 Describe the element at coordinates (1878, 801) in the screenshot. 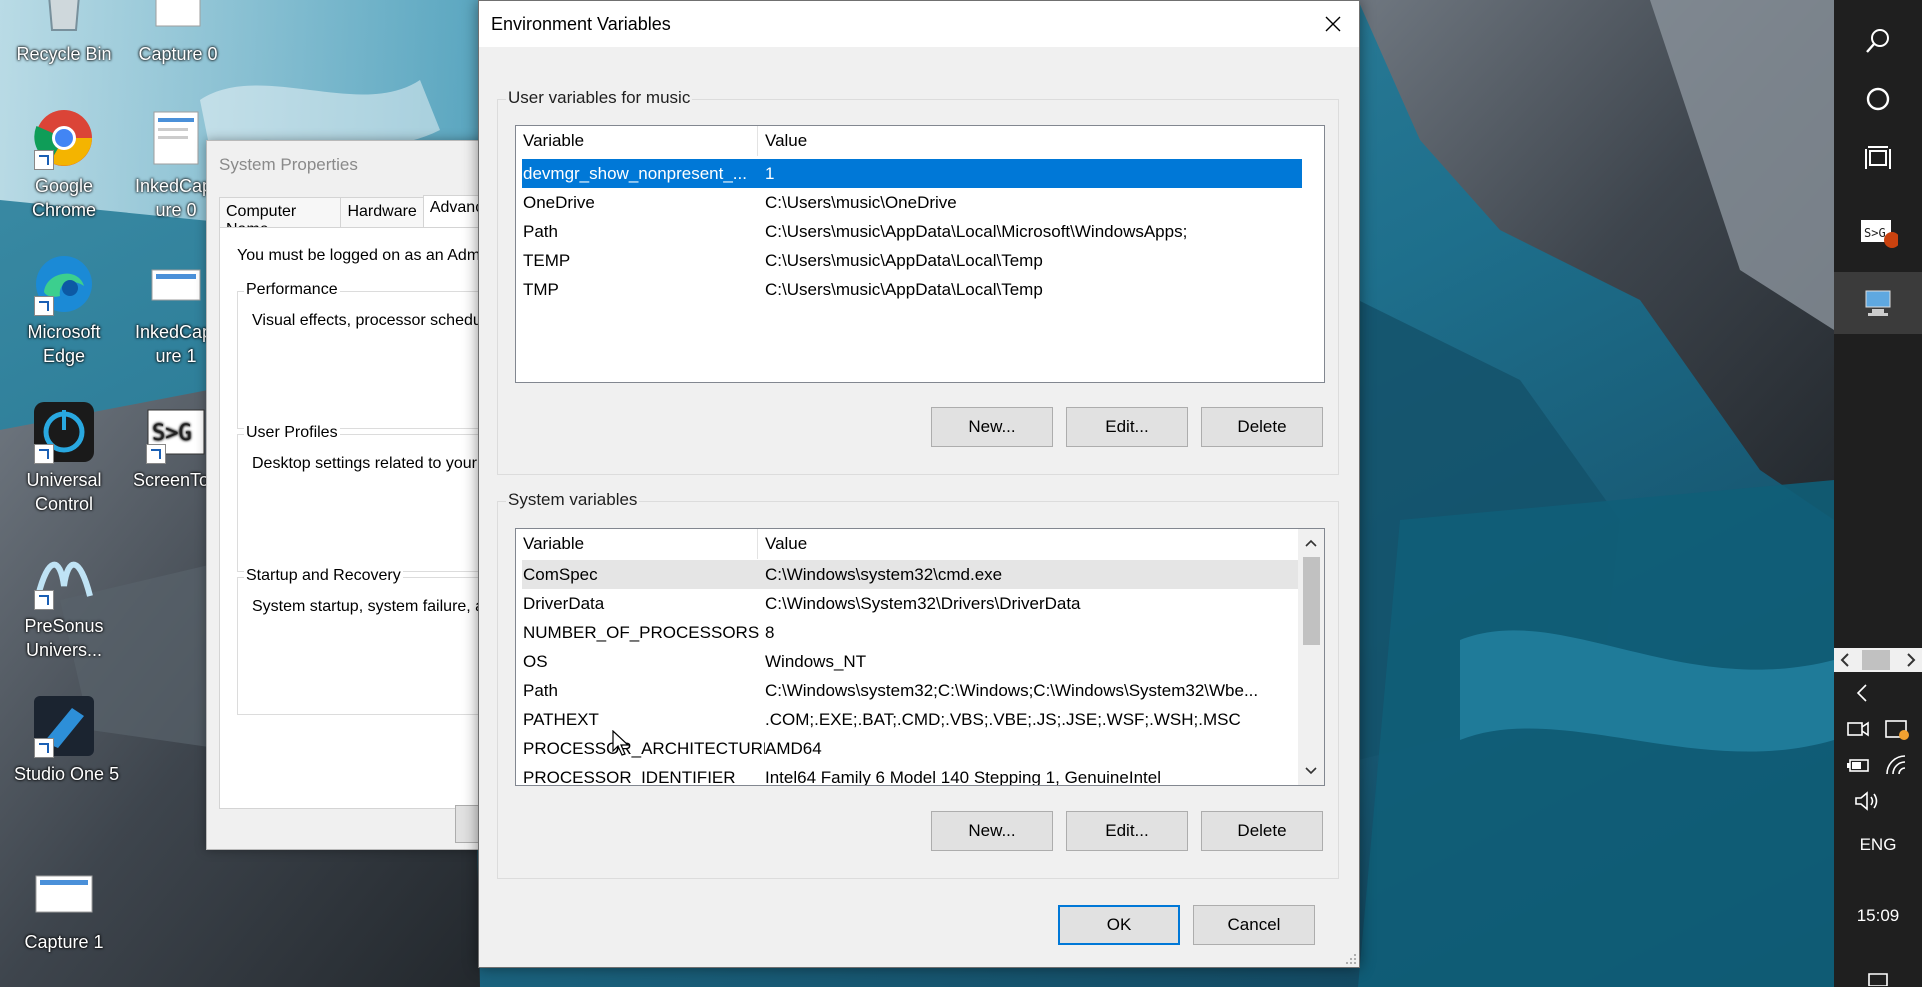

I see `volume-button` at that location.